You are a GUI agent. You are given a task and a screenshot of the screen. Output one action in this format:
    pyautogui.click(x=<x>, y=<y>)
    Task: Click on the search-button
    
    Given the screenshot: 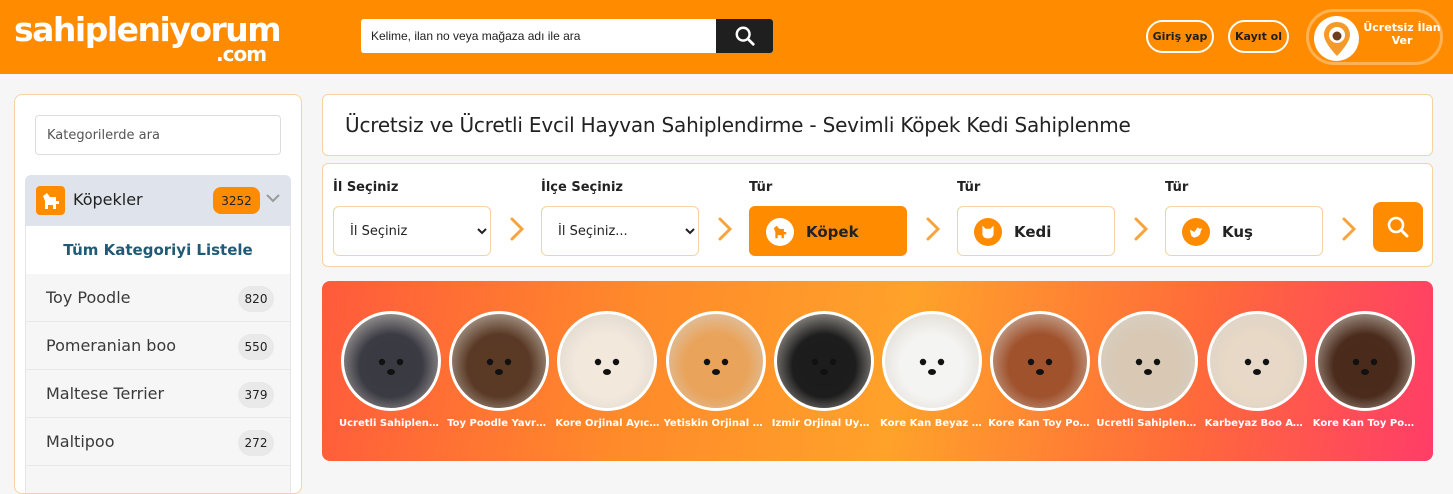 What is the action you would take?
    pyautogui.click(x=744, y=36)
    